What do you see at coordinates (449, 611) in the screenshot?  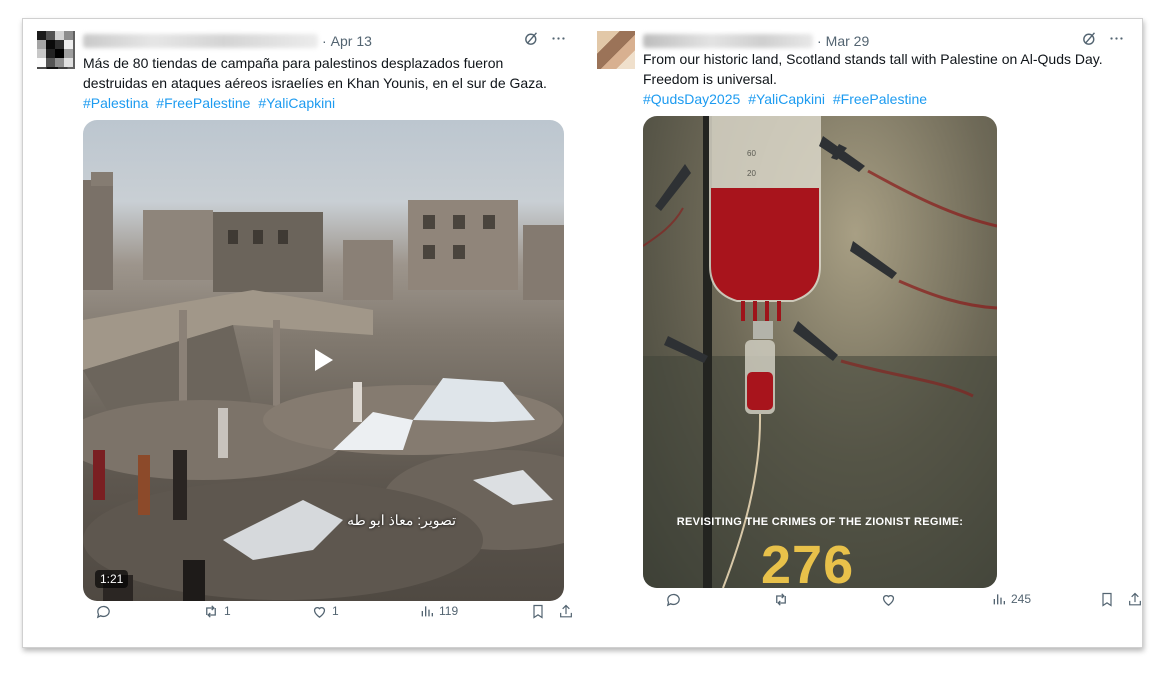 I see `views-count: 119` at bounding box center [449, 611].